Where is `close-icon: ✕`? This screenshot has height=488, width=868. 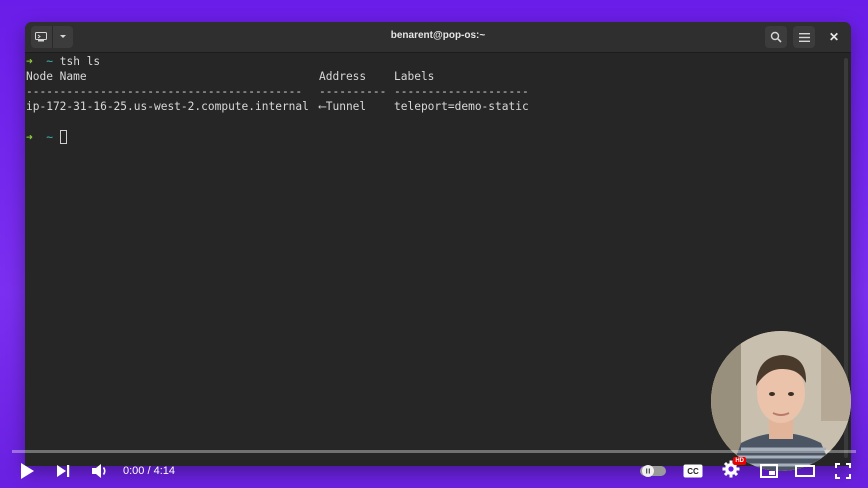 close-icon: ✕ is located at coordinates (834, 37).